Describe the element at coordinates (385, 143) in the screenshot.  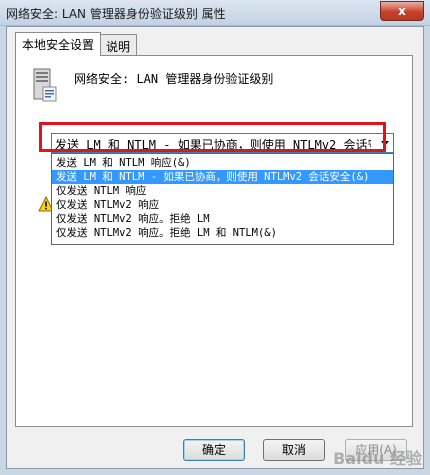
I see `chevron-down-icon` at that location.